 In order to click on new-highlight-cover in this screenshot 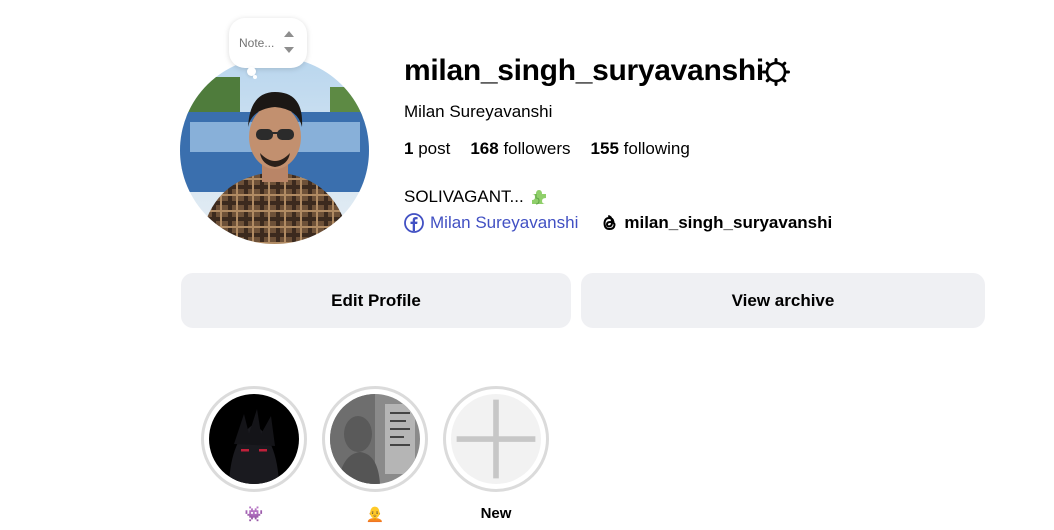, I will do `click(496, 439)`.